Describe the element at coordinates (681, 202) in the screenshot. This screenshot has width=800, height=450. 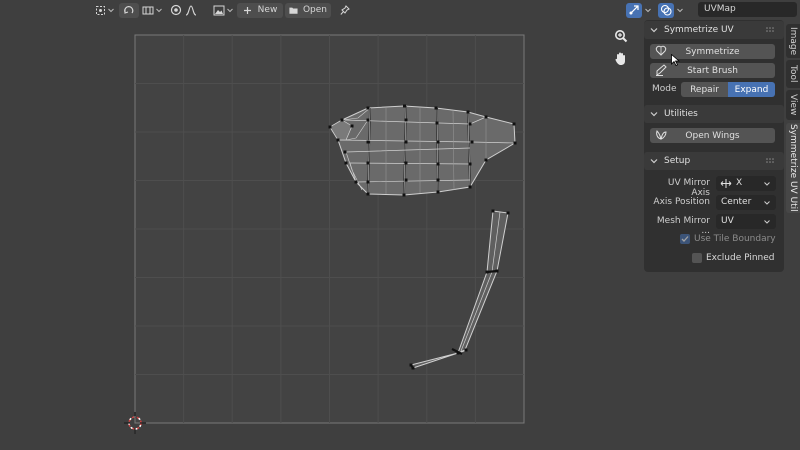
I see `axis-position-label: Axis Position` at that location.